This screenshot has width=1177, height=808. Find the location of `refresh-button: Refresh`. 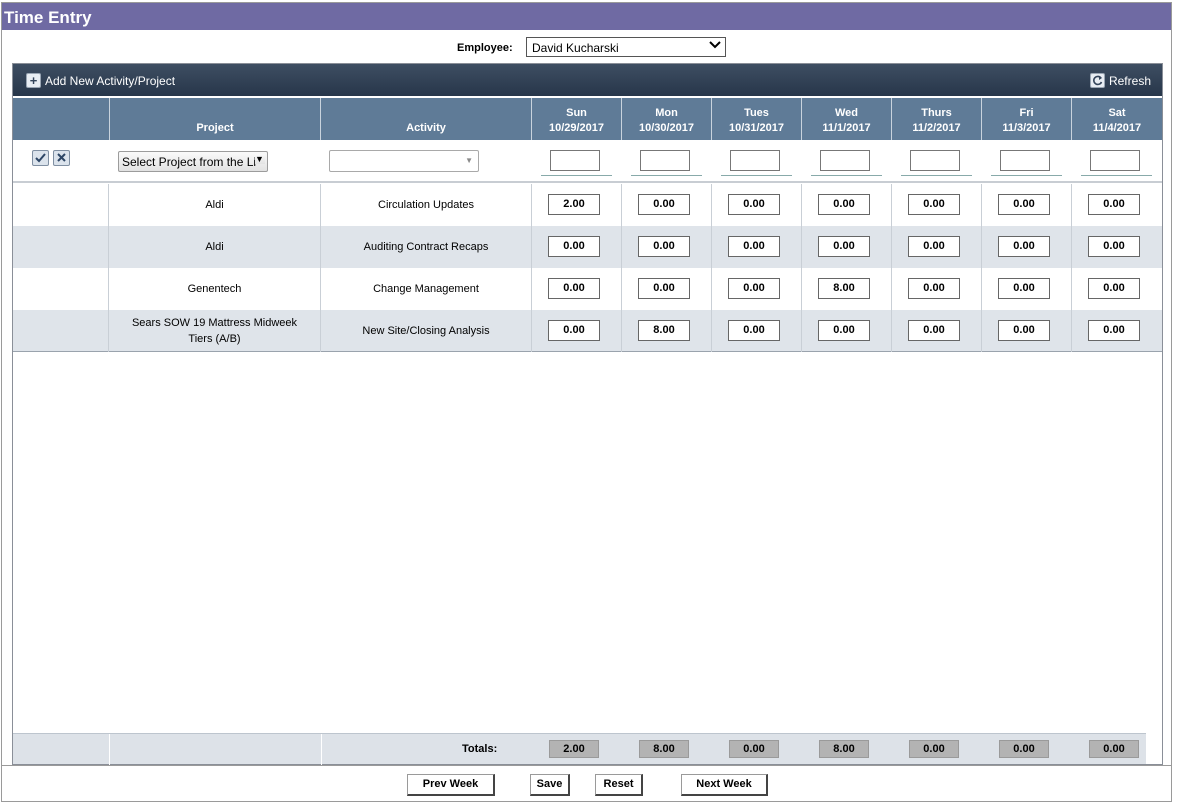

refresh-button: Refresh is located at coordinates (1120, 80).